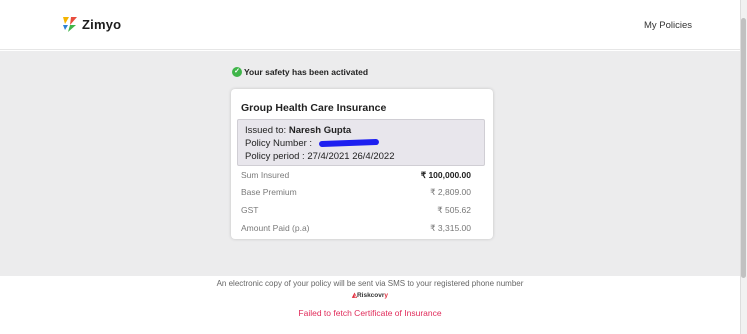  What do you see at coordinates (668, 25) in the screenshot?
I see `my-policies-link: My Policies` at bounding box center [668, 25].